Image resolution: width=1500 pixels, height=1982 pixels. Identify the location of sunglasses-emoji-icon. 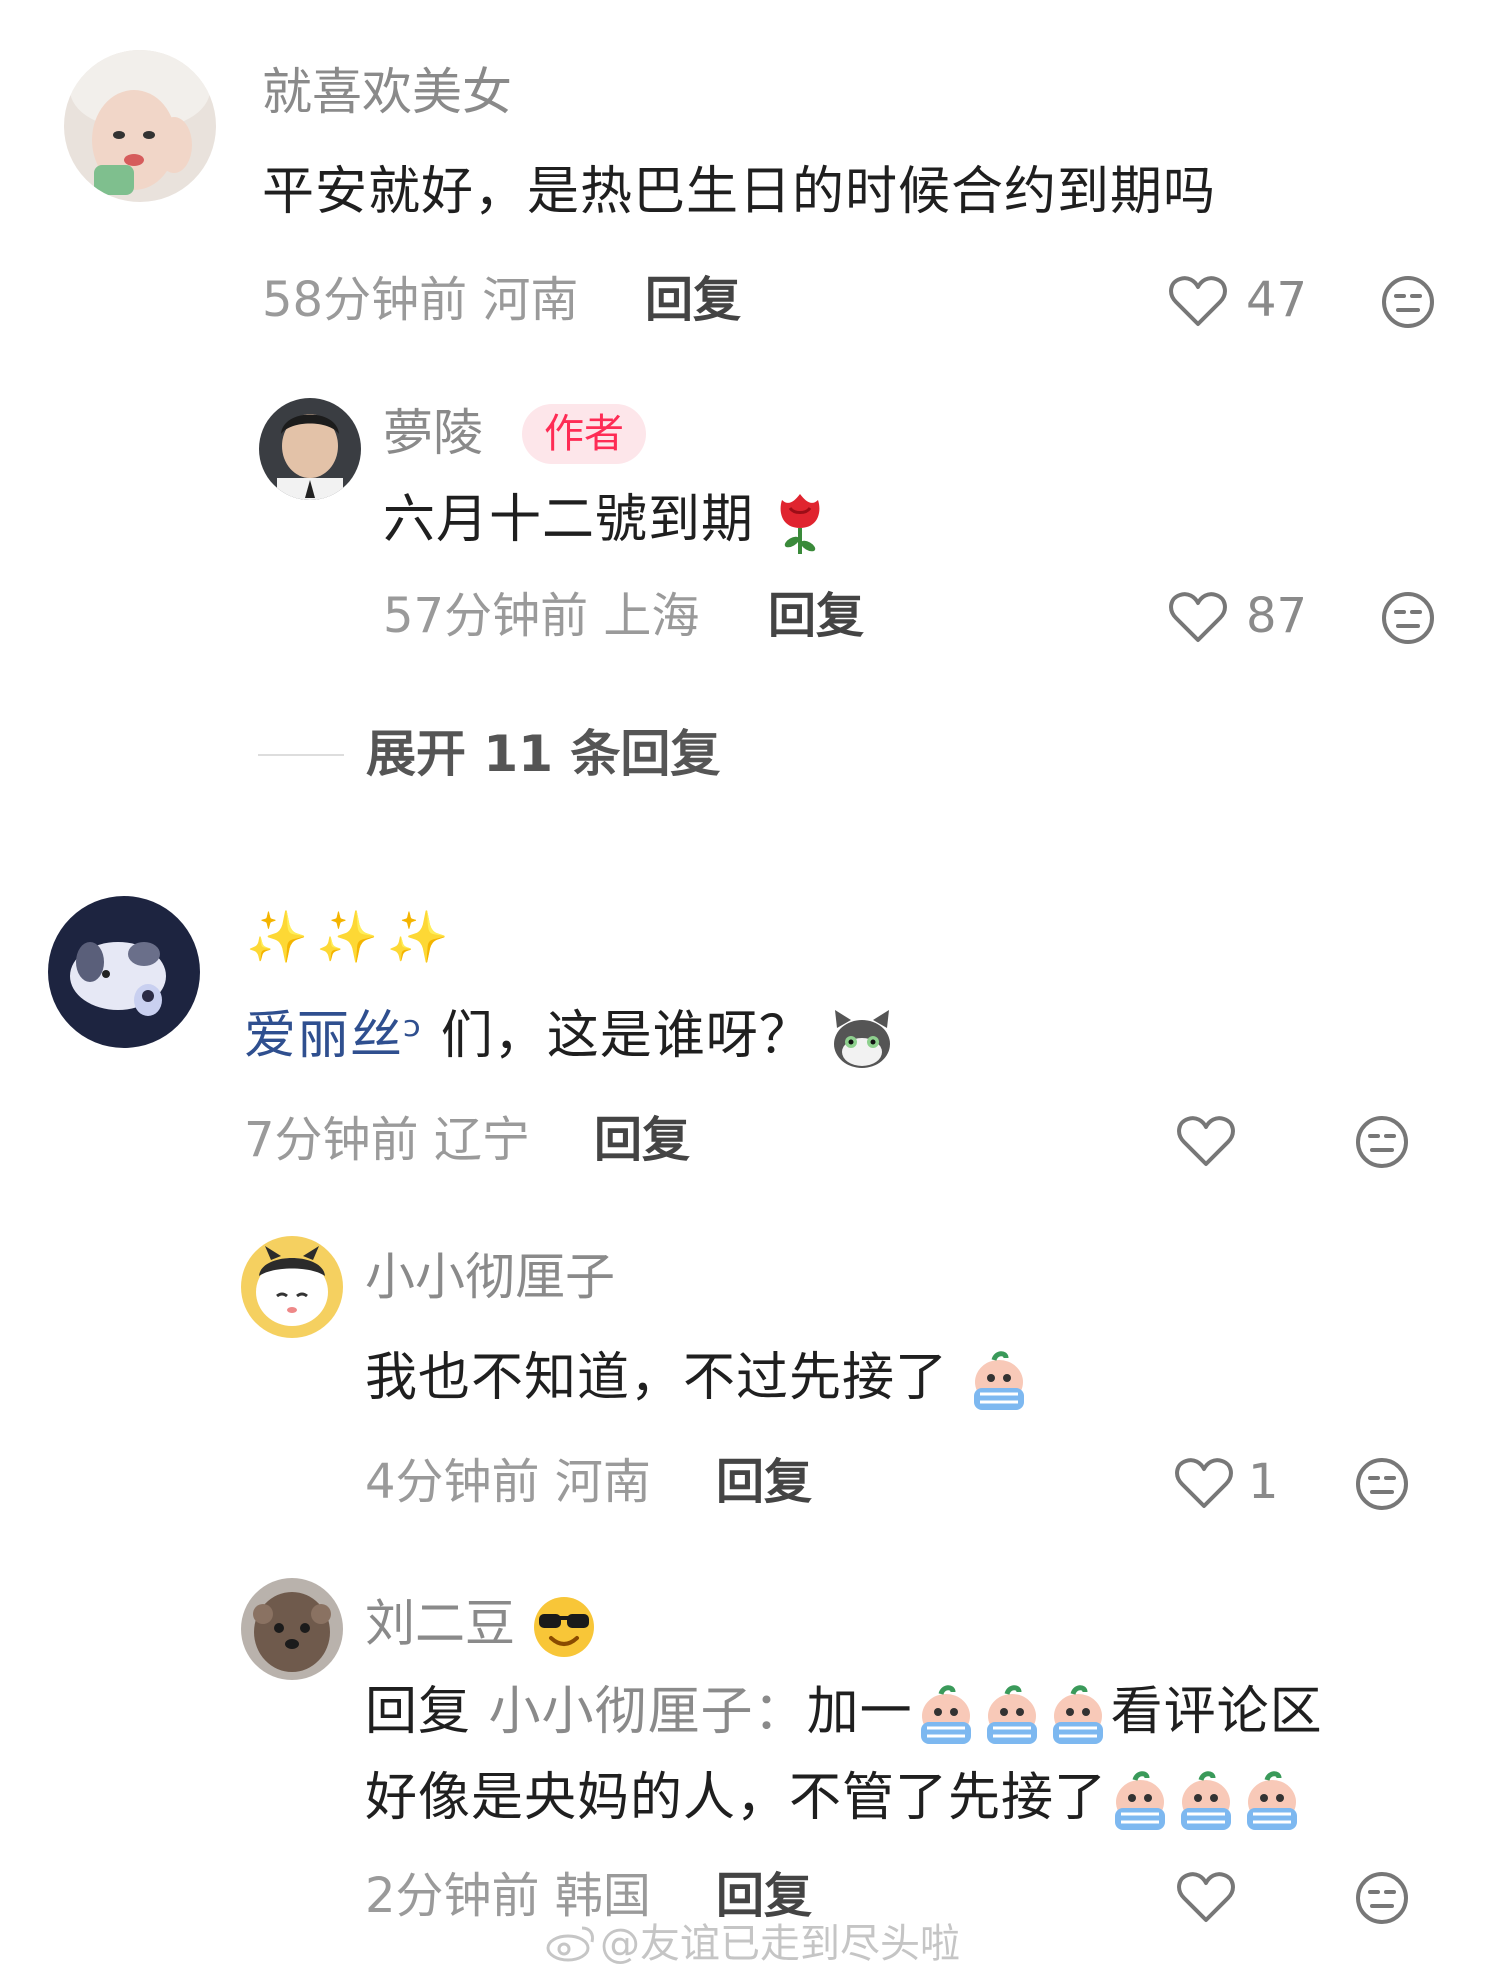
(563, 1627).